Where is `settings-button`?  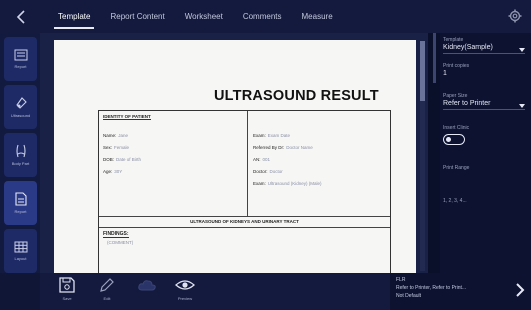 settings-button is located at coordinates (515, 16).